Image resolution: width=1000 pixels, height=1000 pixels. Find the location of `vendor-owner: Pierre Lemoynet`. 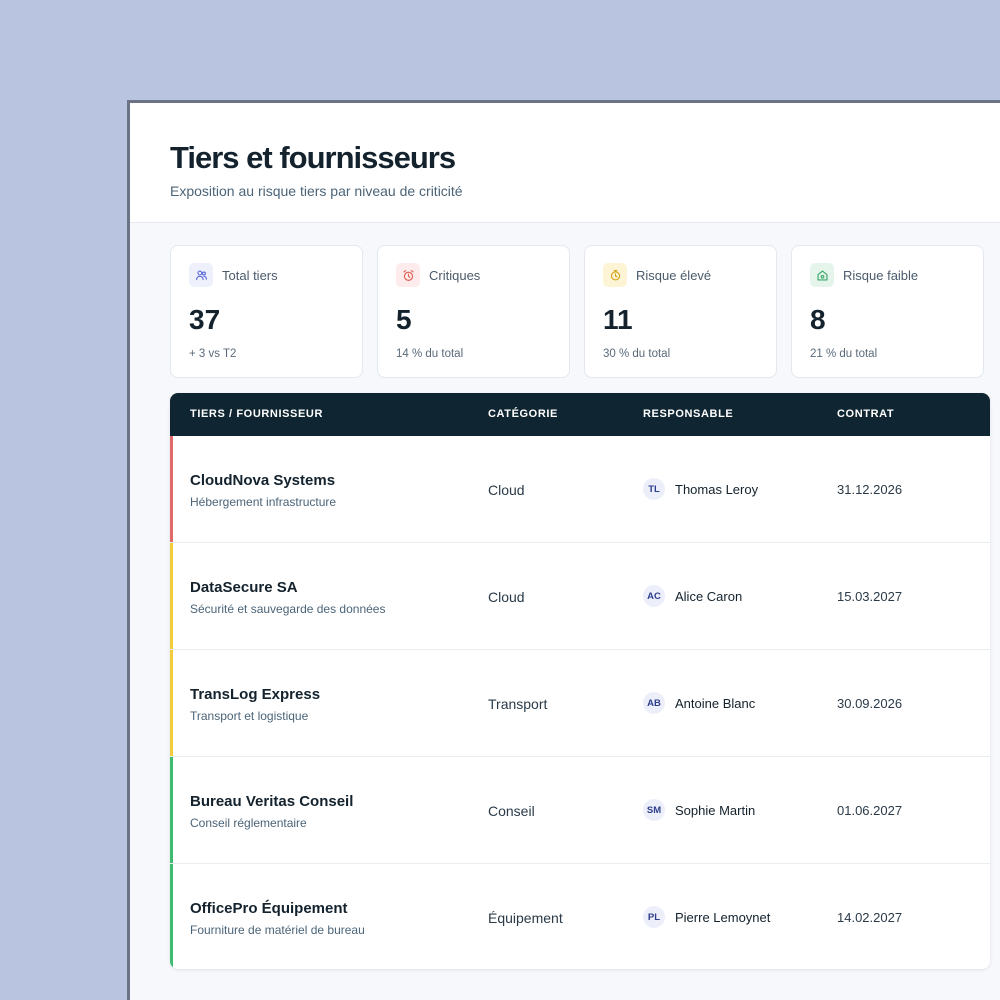

vendor-owner: Pierre Lemoynet is located at coordinates (723, 917).